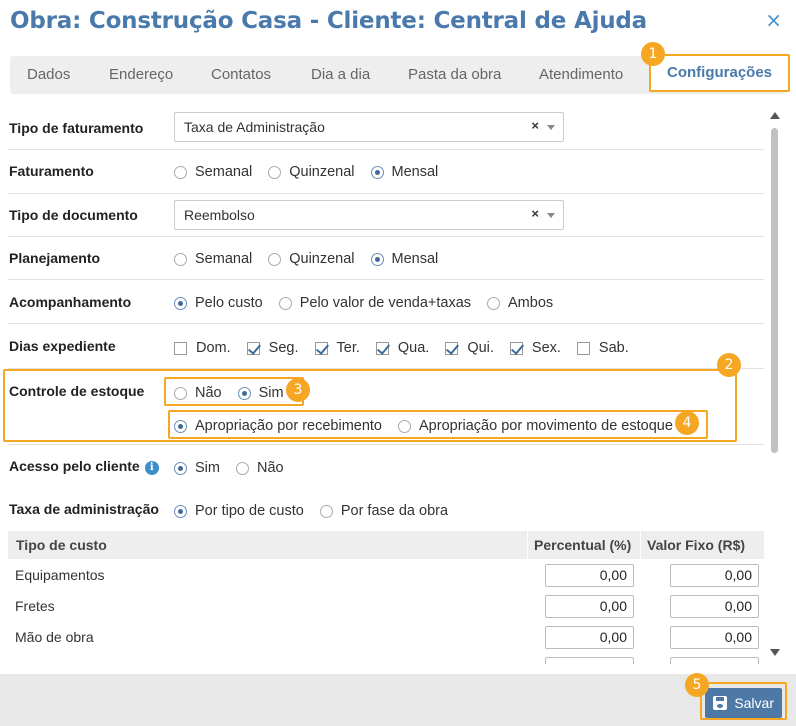 The height and width of the screenshot is (726, 796). Describe the element at coordinates (653, 54) in the screenshot. I see `callout-1-badge: 1` at that location.